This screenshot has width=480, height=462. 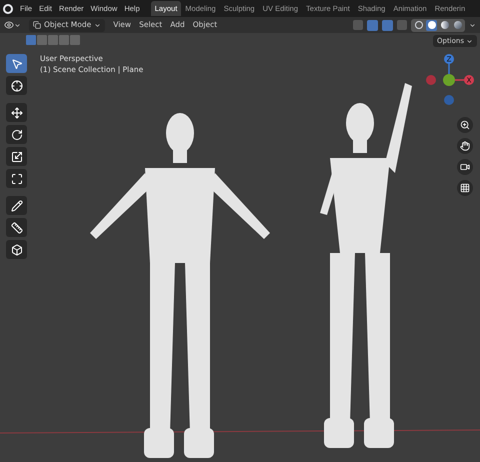 I want to click on hand-icon, so click(x=465, y=146).